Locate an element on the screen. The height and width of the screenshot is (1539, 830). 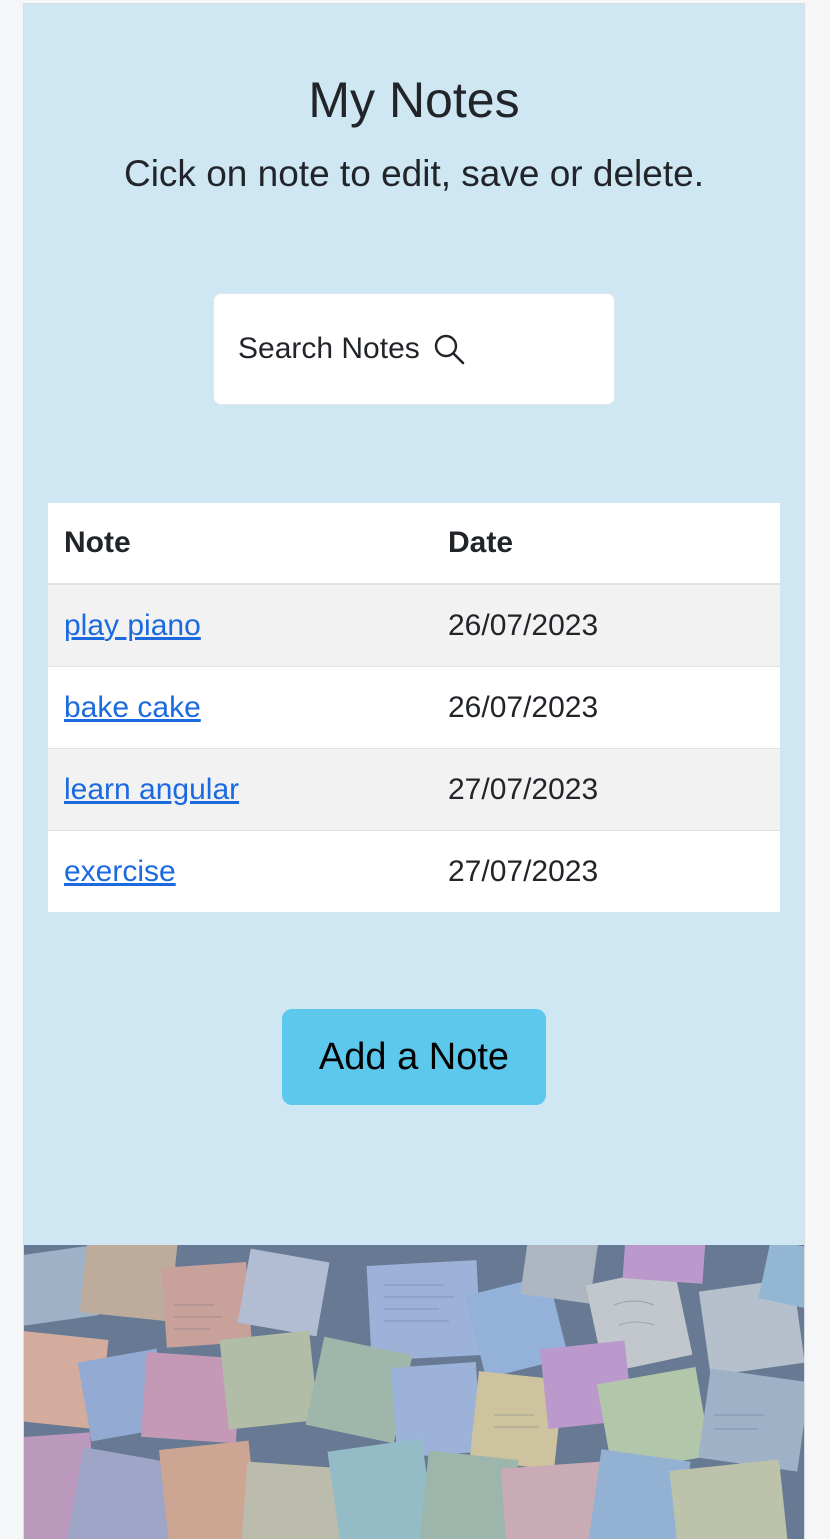
table-header-row: Note Date is located at coordinates (414, 544).